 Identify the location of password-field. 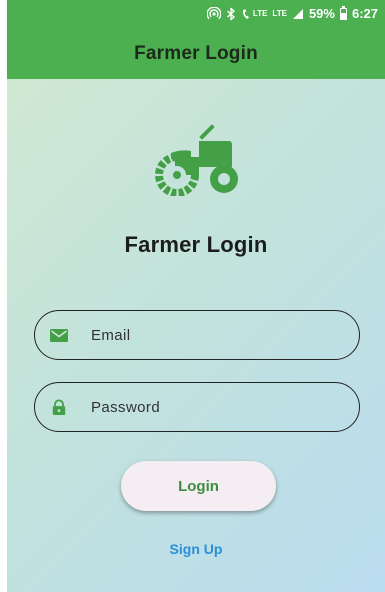
(197, 407).